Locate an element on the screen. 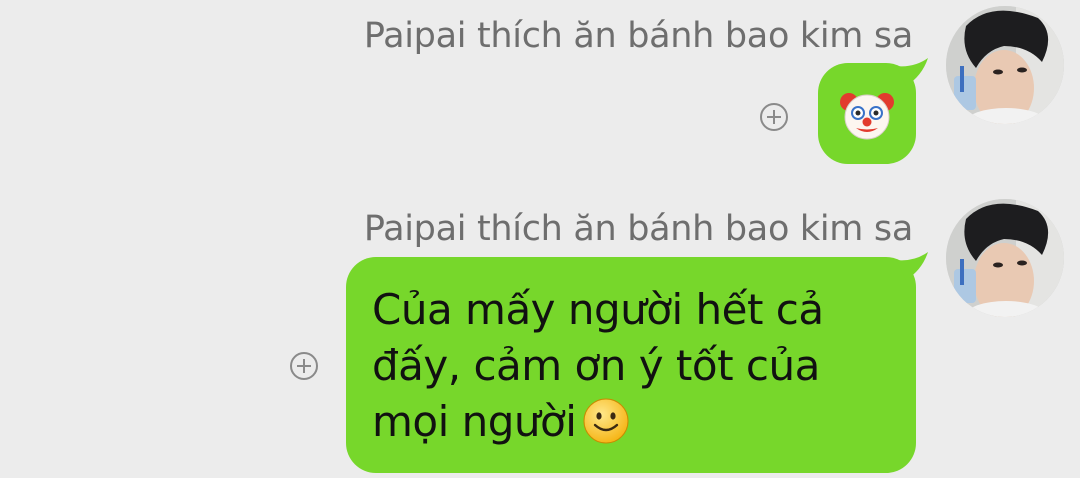  message-line: Của mấy người hết cả is located at coordinates (598, 309).